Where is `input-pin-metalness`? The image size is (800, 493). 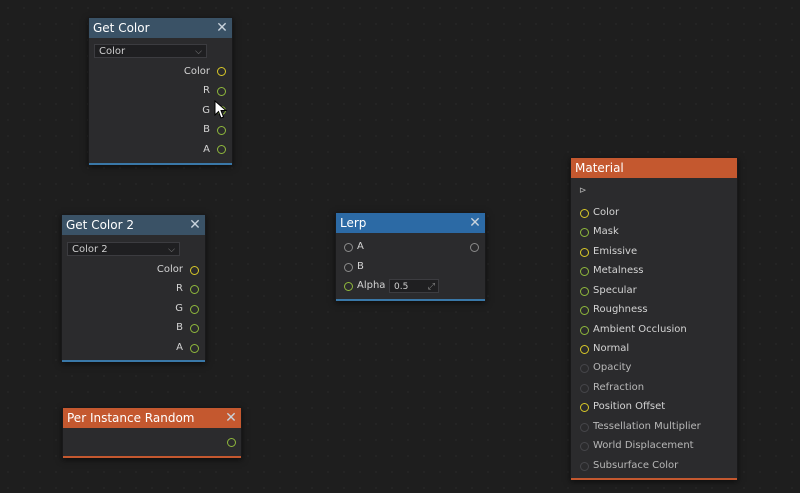
input-pin-metalness is located at coordinates (584, 271).